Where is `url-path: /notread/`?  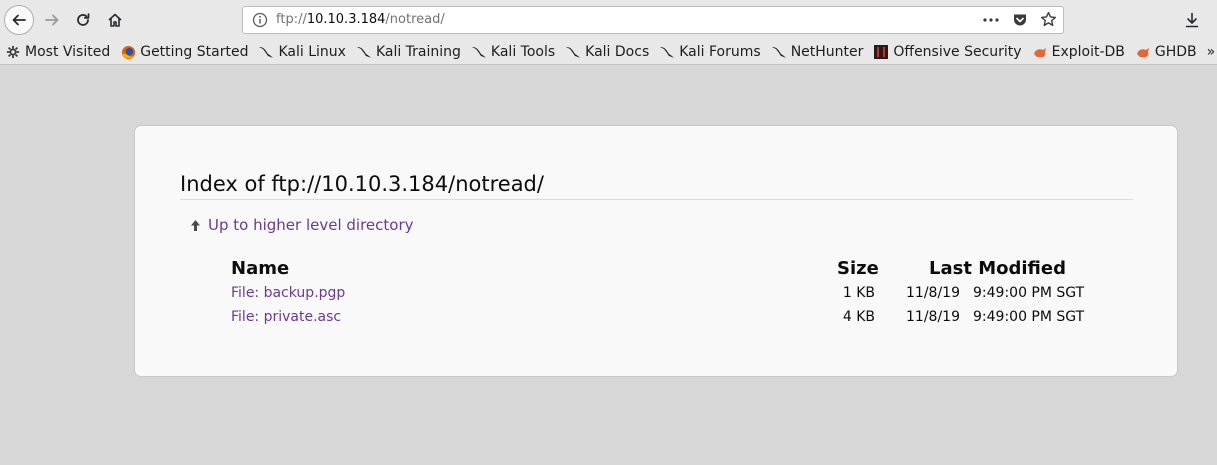
url-path: /notread/ is located at coordinates (415, 19).